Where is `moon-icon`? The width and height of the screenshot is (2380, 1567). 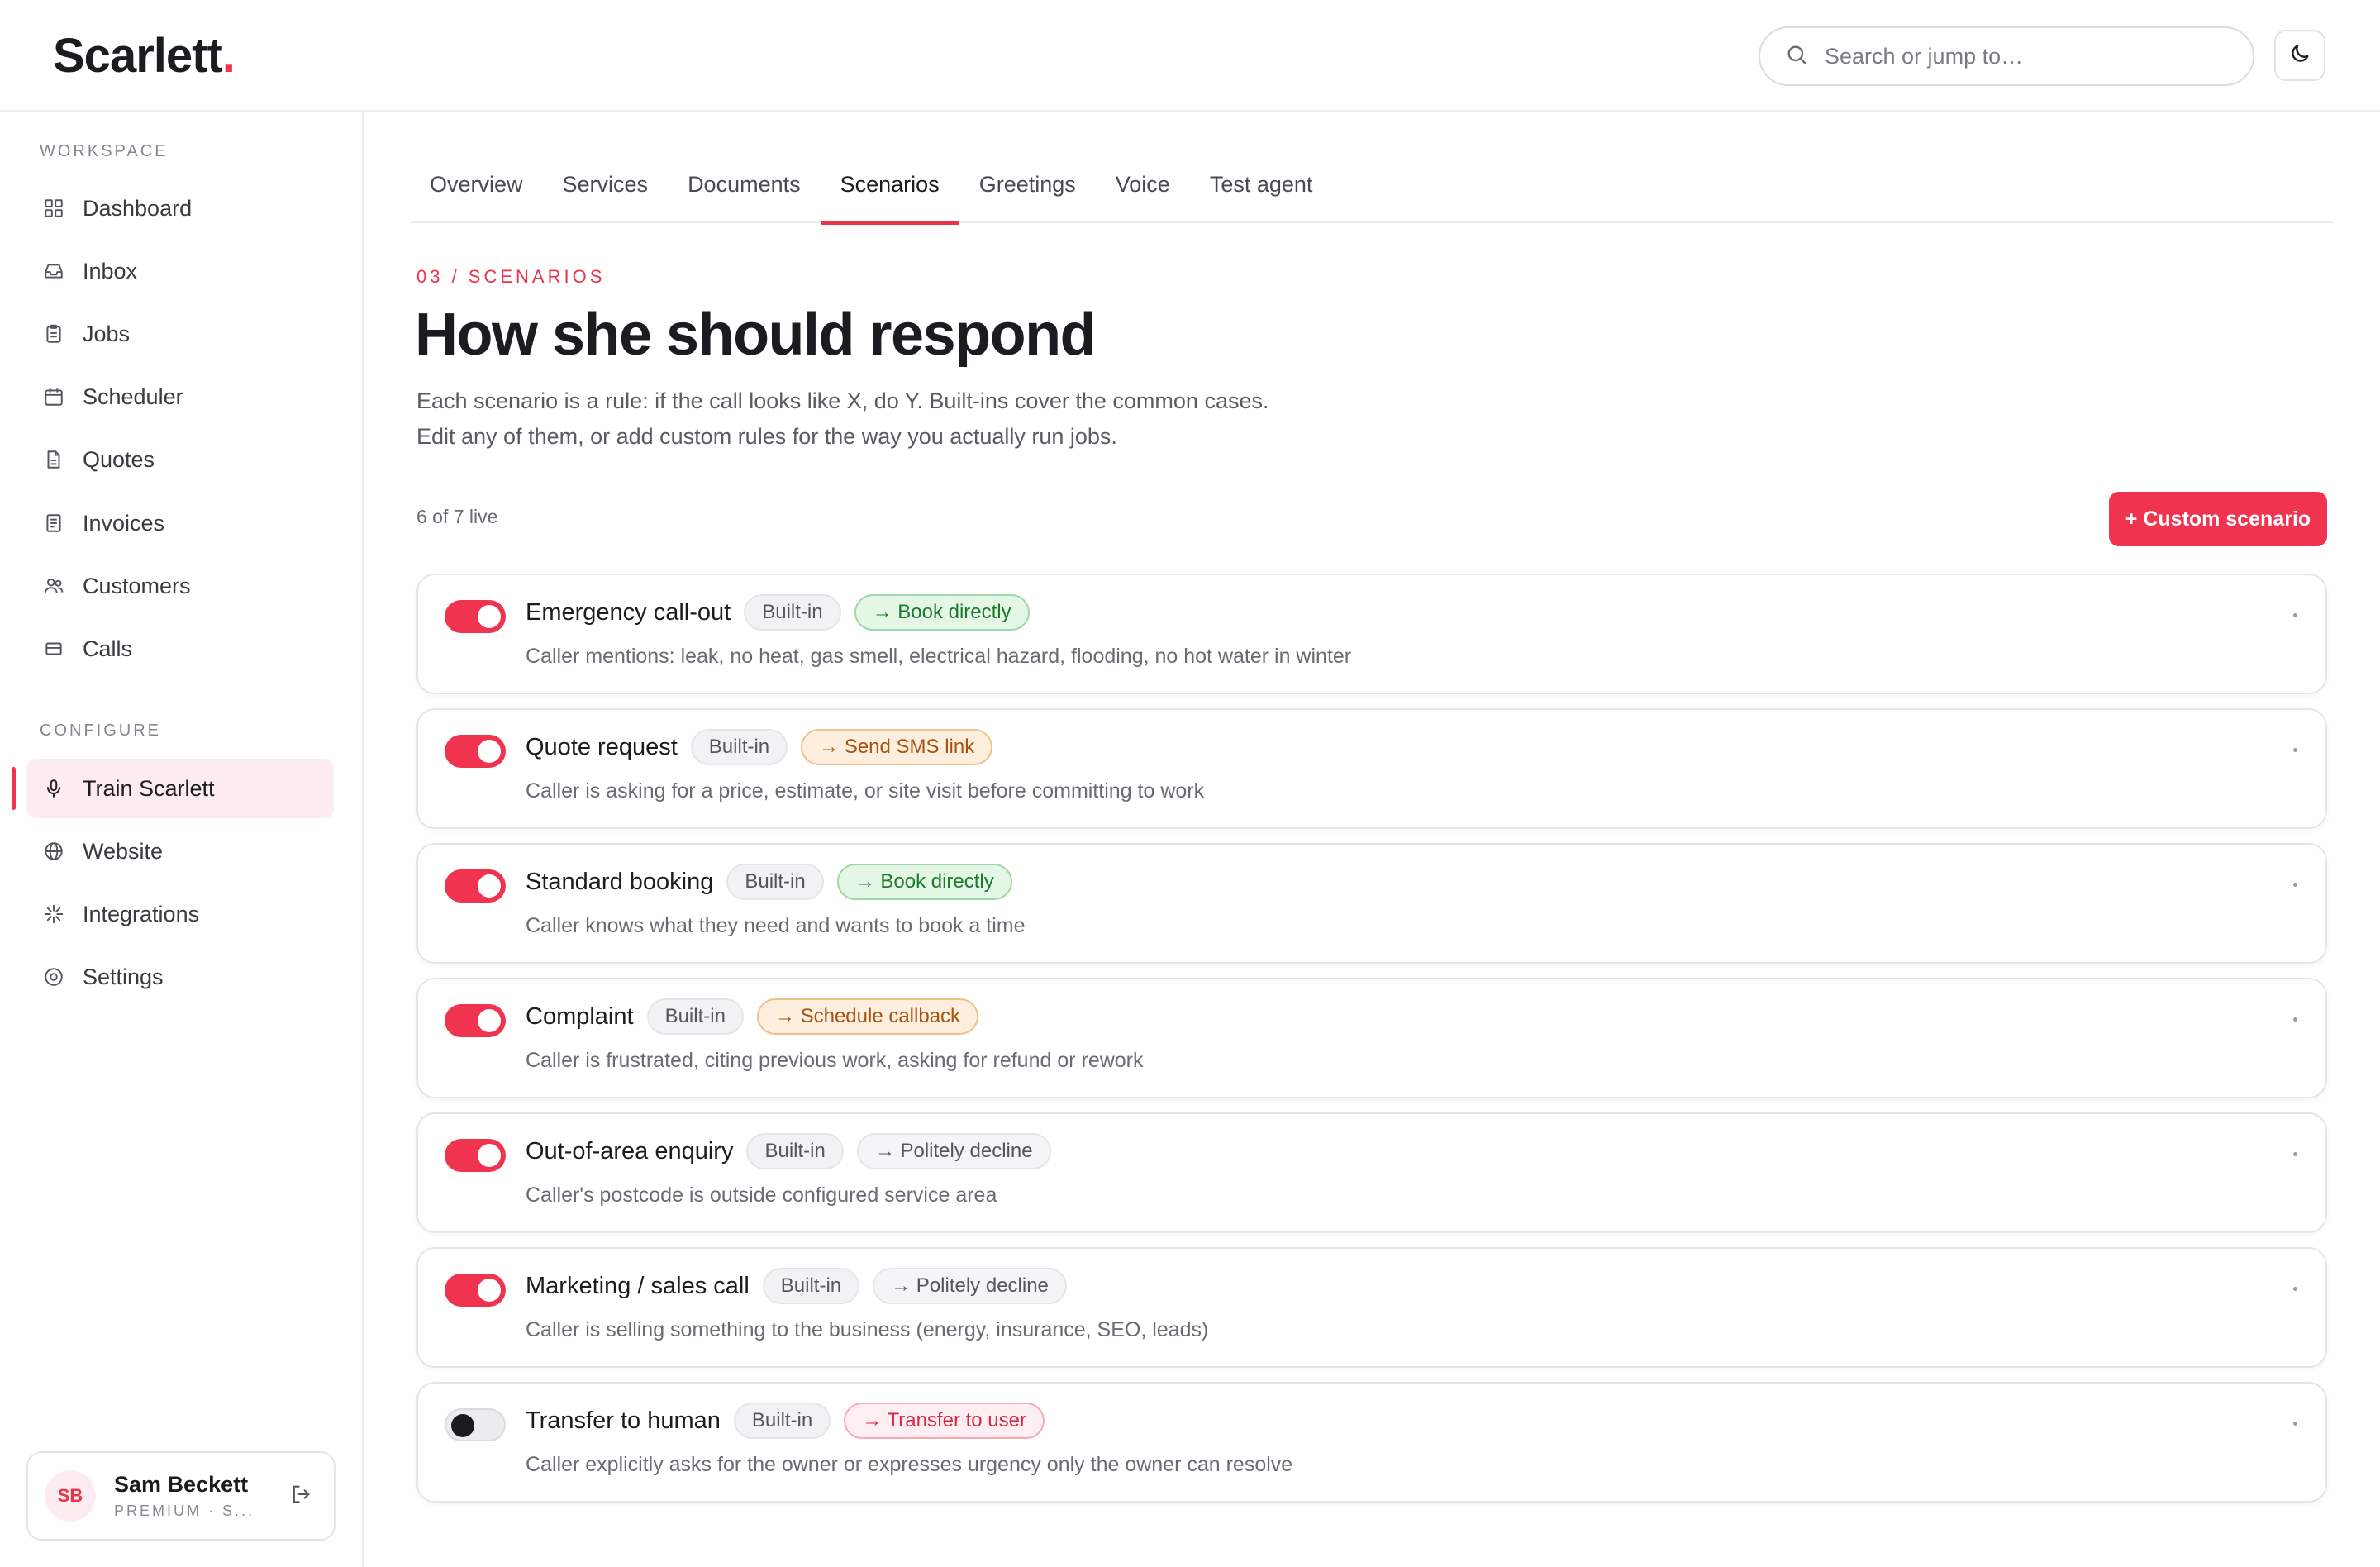
moon-icon is located at coordinates (2299, 55).